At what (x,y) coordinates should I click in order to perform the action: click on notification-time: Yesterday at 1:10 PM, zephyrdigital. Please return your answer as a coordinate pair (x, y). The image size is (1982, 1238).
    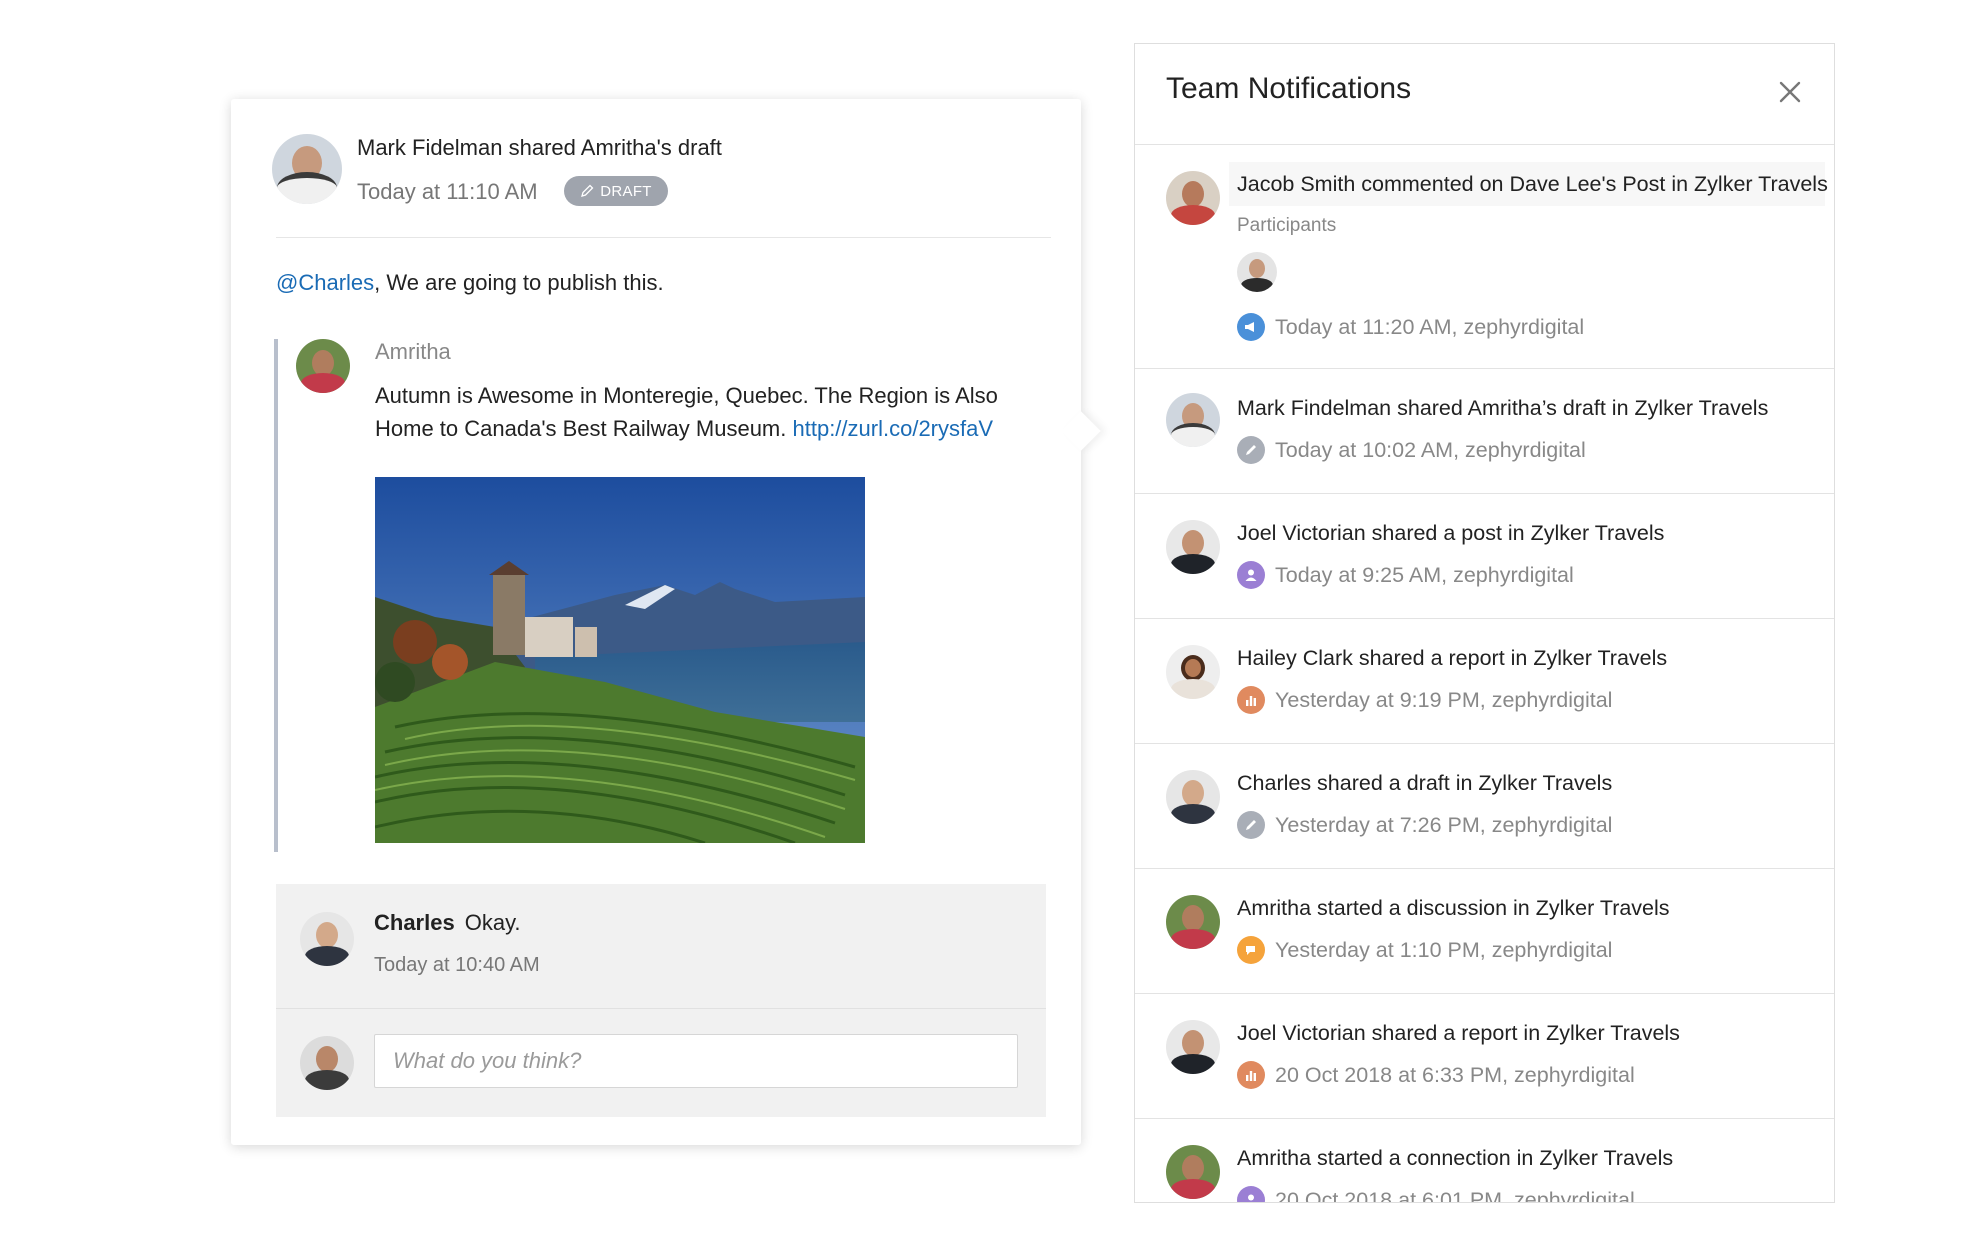
    Looking at the image, I should click on (1444, 949).